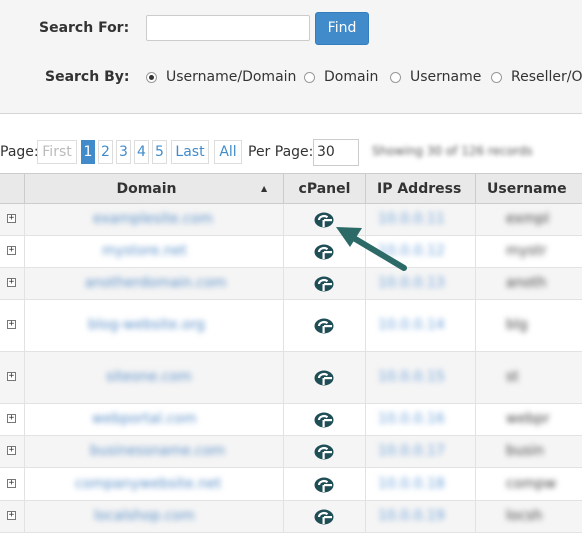  What do you see at coordinates (264, 189) in the screenshot?
I see `sort-ascending-icon: ▲` at bounding box center [264, 189].